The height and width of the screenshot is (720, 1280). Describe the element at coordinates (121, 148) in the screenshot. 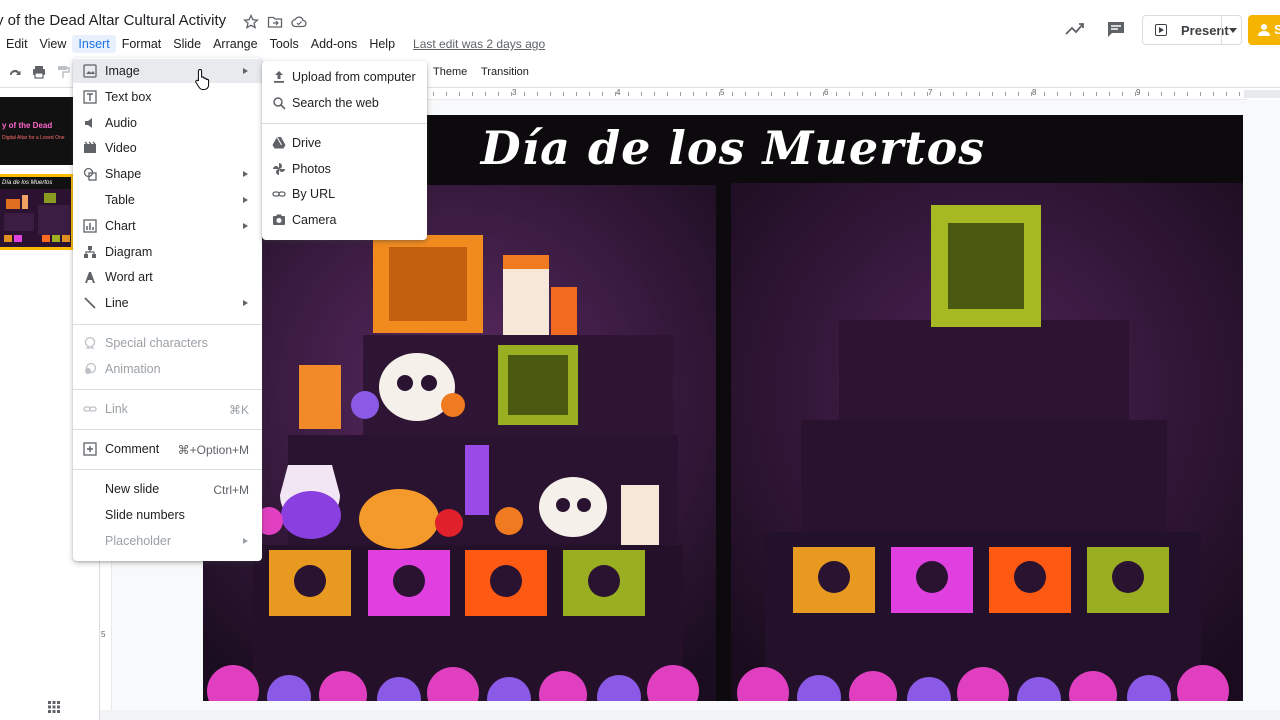

I see `video-label: Video` at that location.